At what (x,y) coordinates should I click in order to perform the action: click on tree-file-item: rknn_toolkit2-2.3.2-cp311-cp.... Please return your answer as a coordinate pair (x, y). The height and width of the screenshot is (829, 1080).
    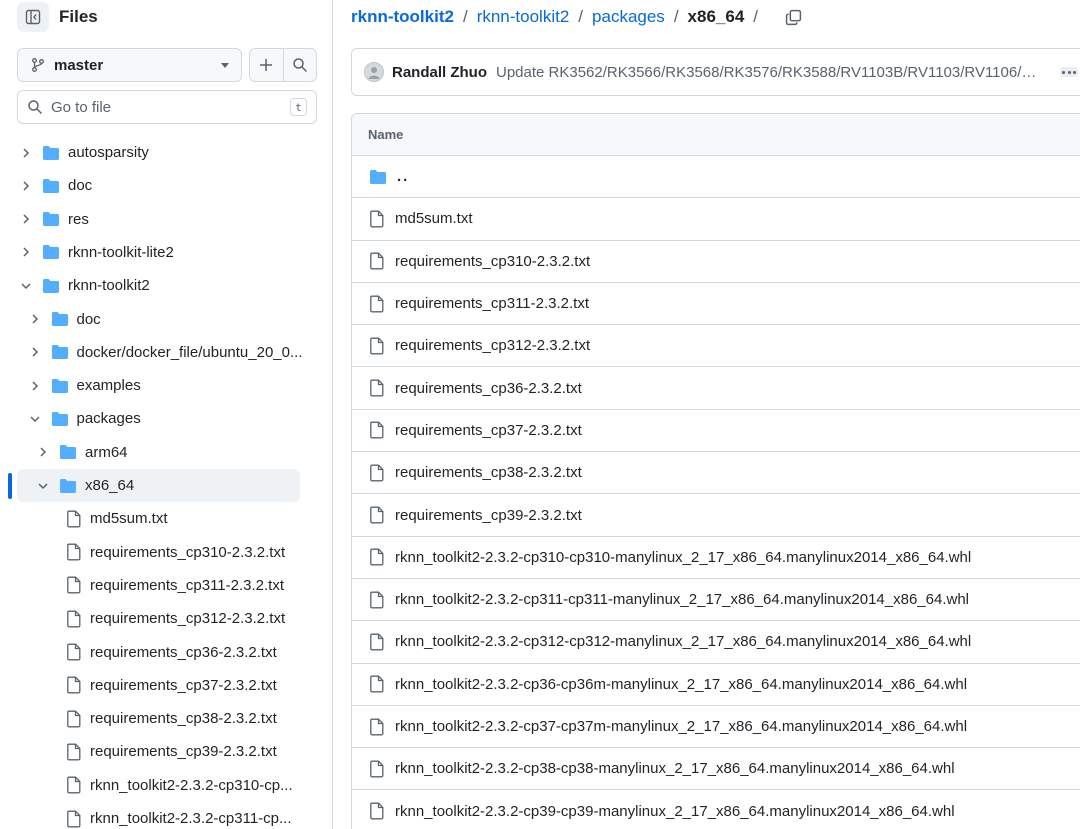
    Looking at the image, I should click on (155, 815).